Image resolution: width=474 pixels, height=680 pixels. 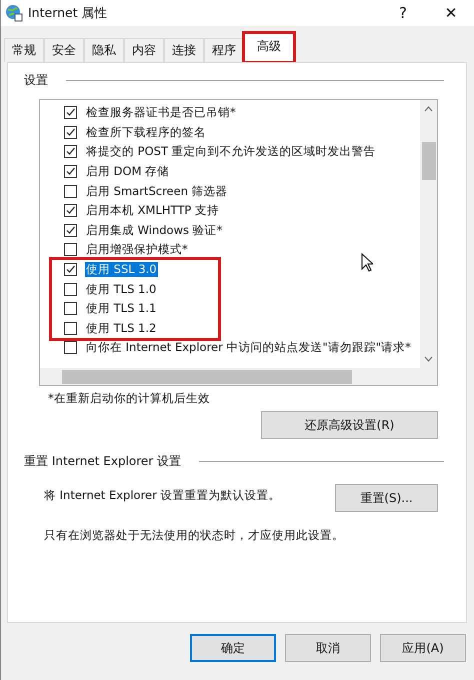 What do you see at coordinates (146, 132) in the screenshot?
I see `setting-label: 检查所下载程序的签名` at bounding box center [146, 132].